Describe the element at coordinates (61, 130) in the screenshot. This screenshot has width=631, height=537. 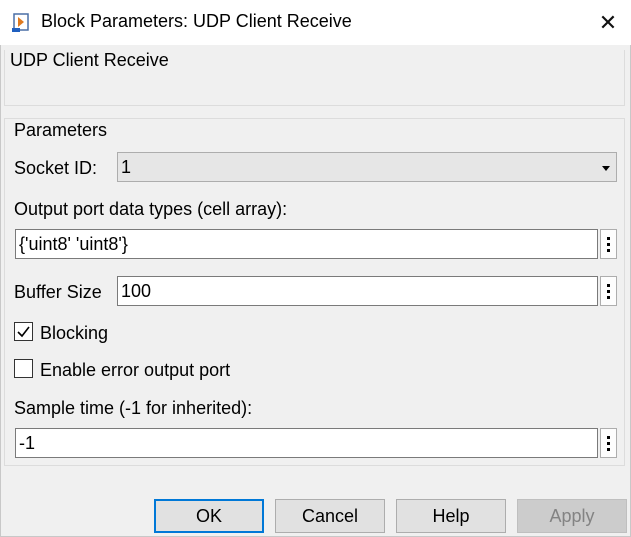
I see `parameters-heading: Parameters` at that location.